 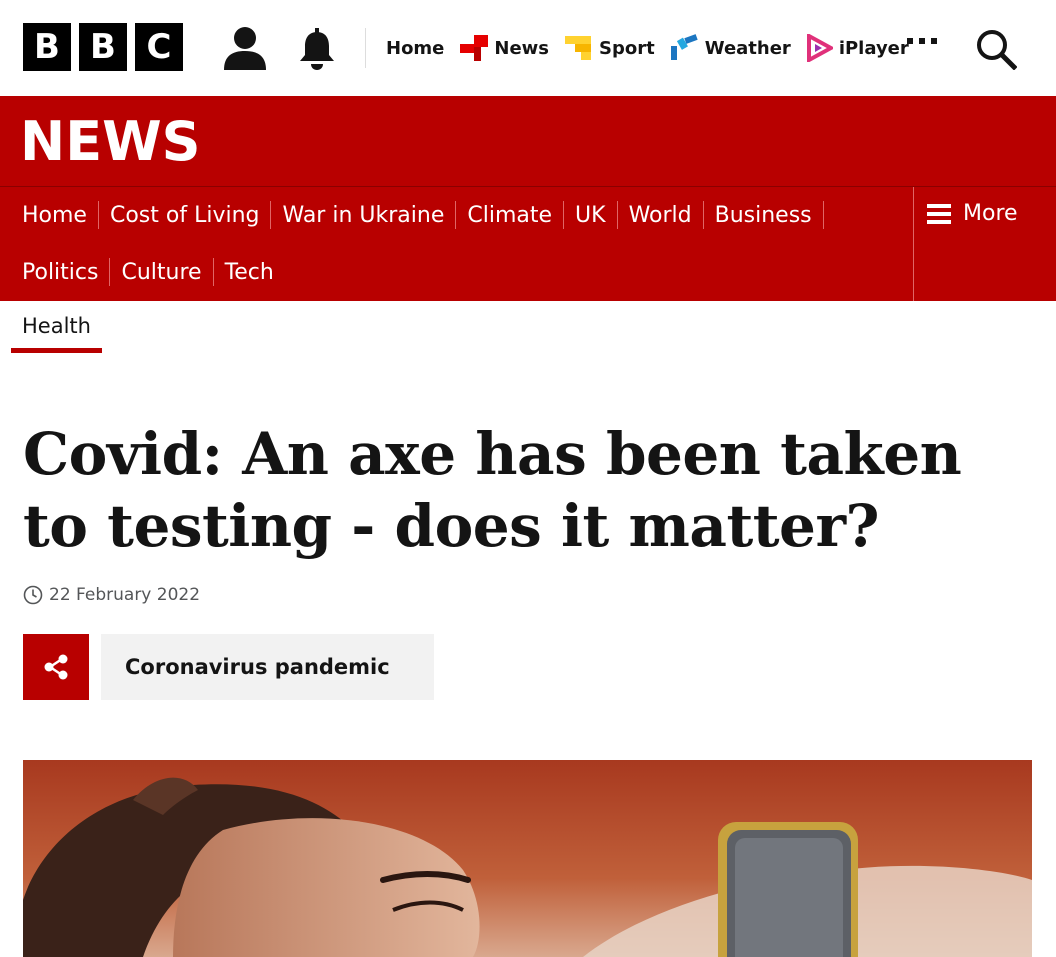 I want to click on top-nav-sport: Sport, so click(x=610, y=48).